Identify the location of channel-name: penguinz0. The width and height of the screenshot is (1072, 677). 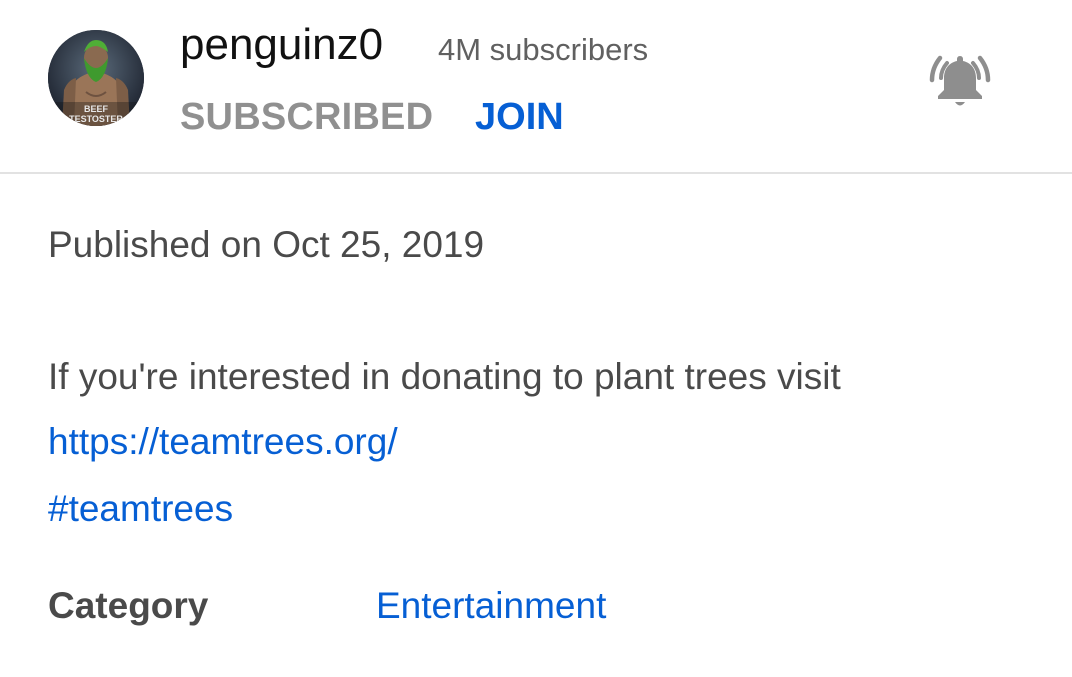
(281, 45).